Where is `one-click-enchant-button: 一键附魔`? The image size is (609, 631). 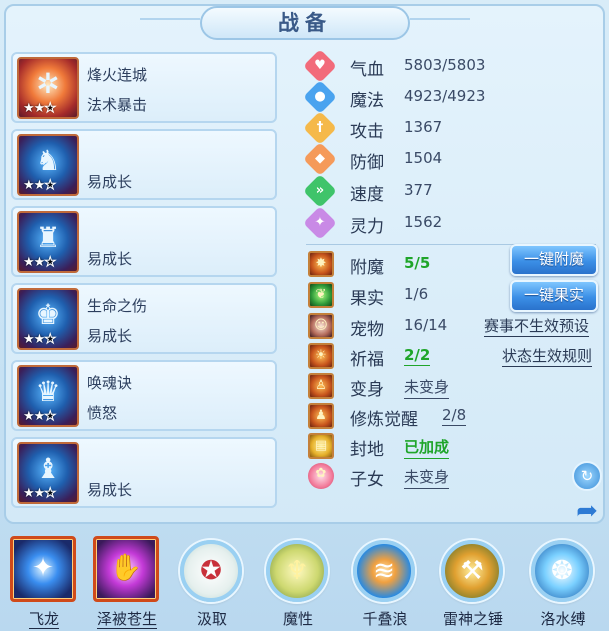
one-click-enchant-button: 一键附魔 is located at coordinates (554, 260).